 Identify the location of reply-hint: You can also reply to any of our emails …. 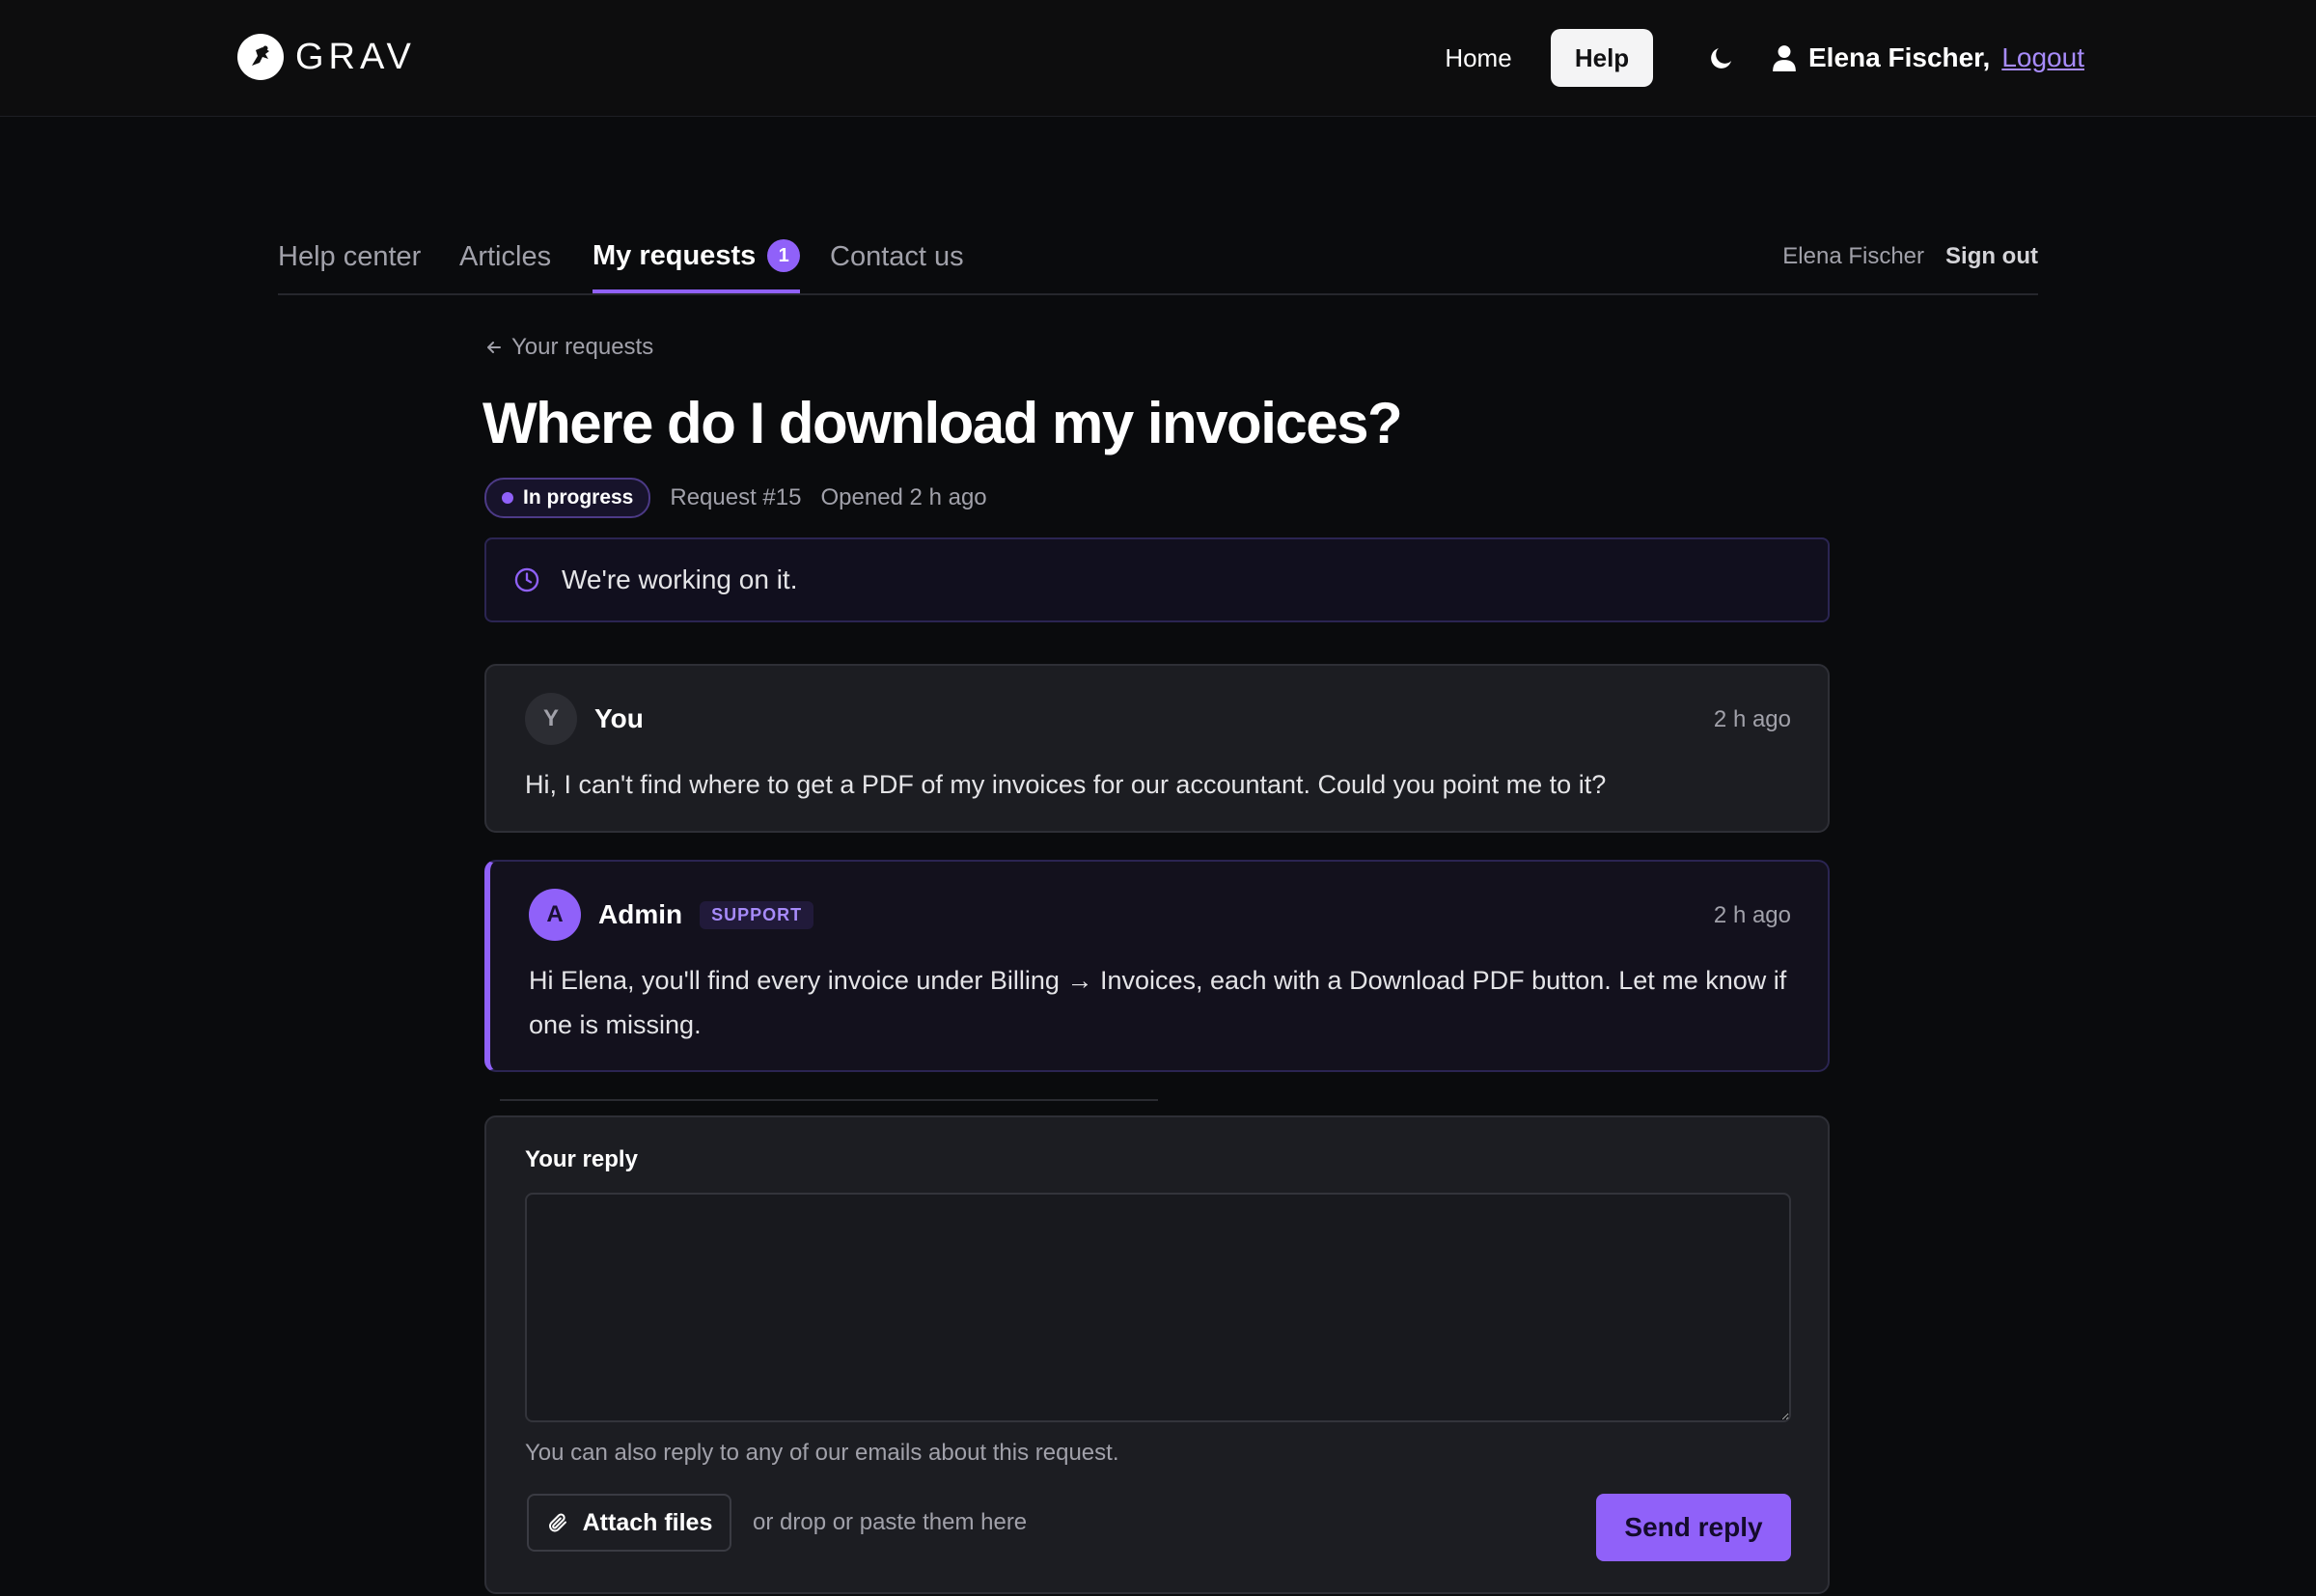
(822, 1453).